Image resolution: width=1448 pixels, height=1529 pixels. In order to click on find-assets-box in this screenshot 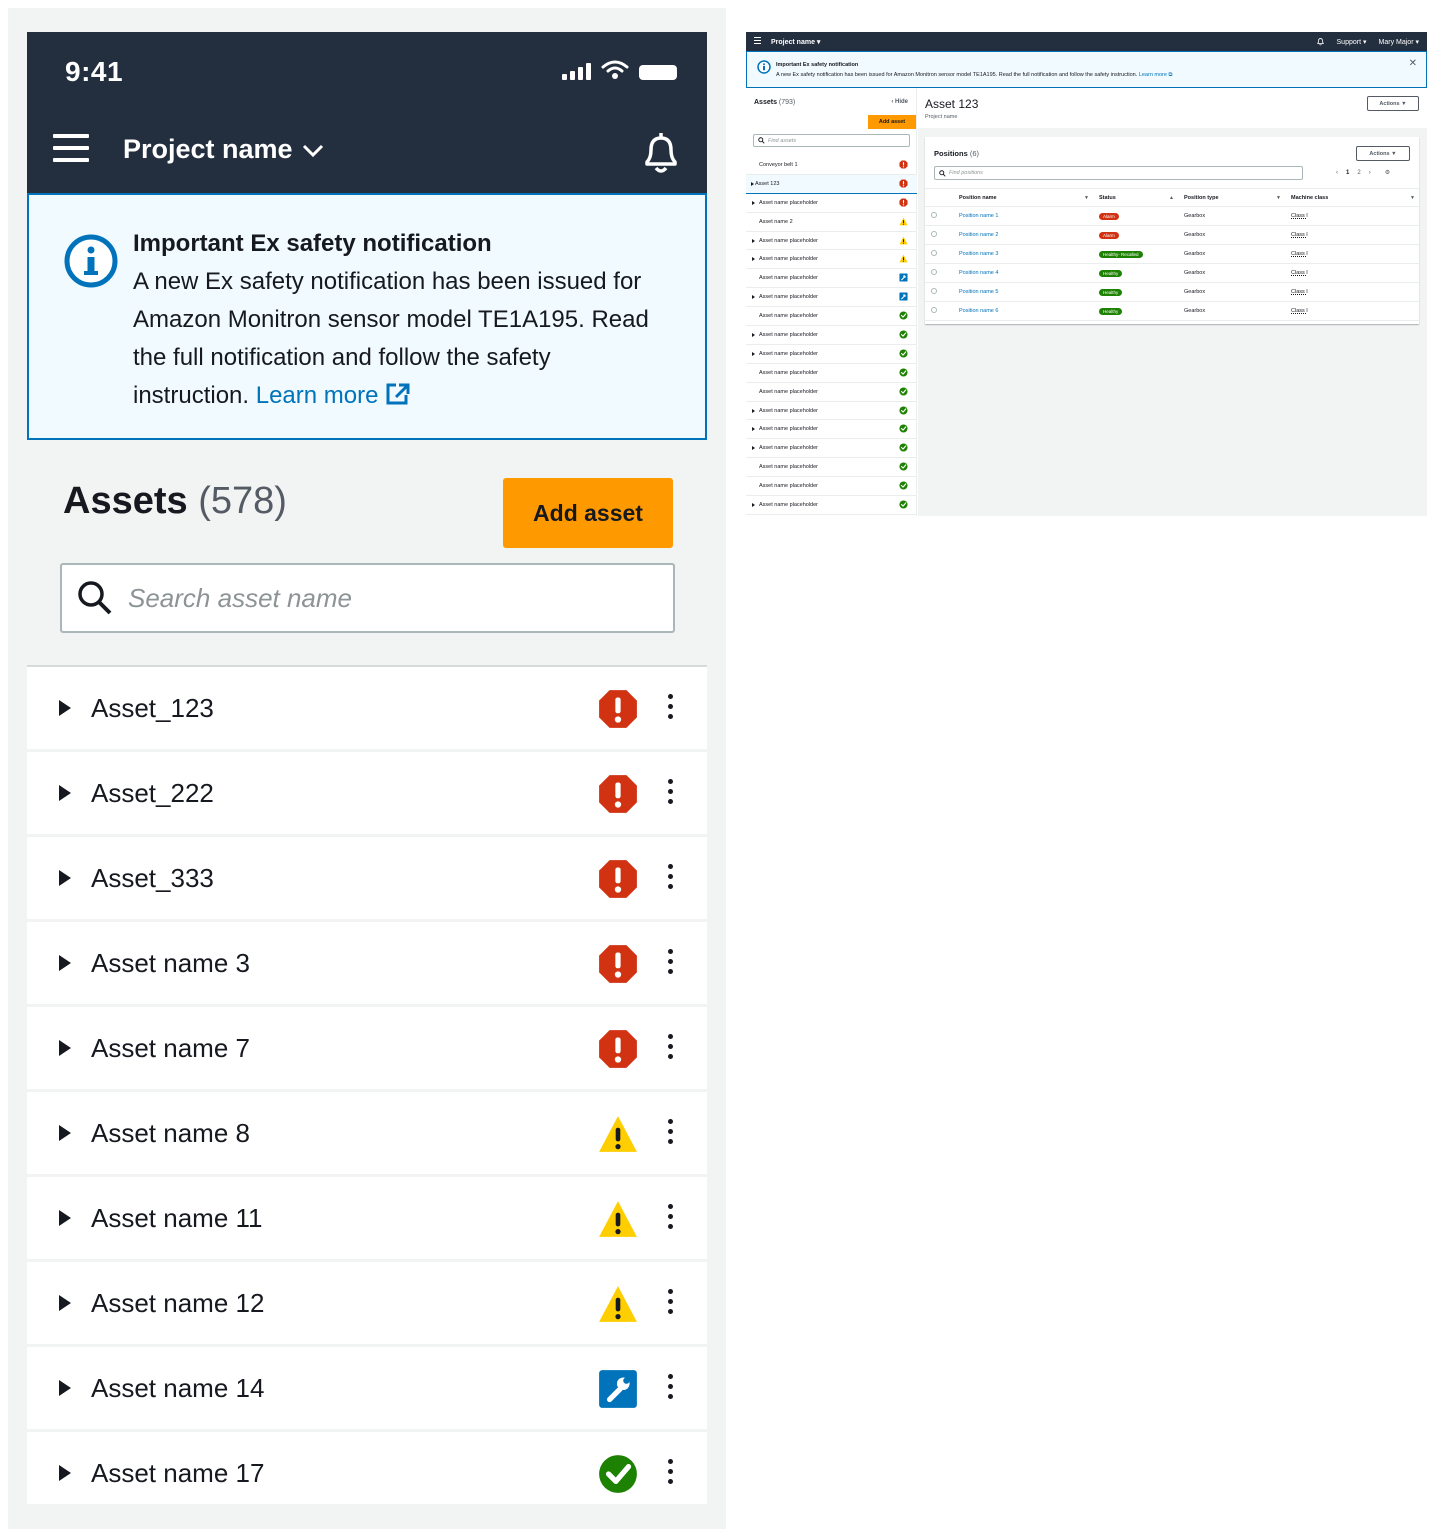, I will do `click(831, 140)`.